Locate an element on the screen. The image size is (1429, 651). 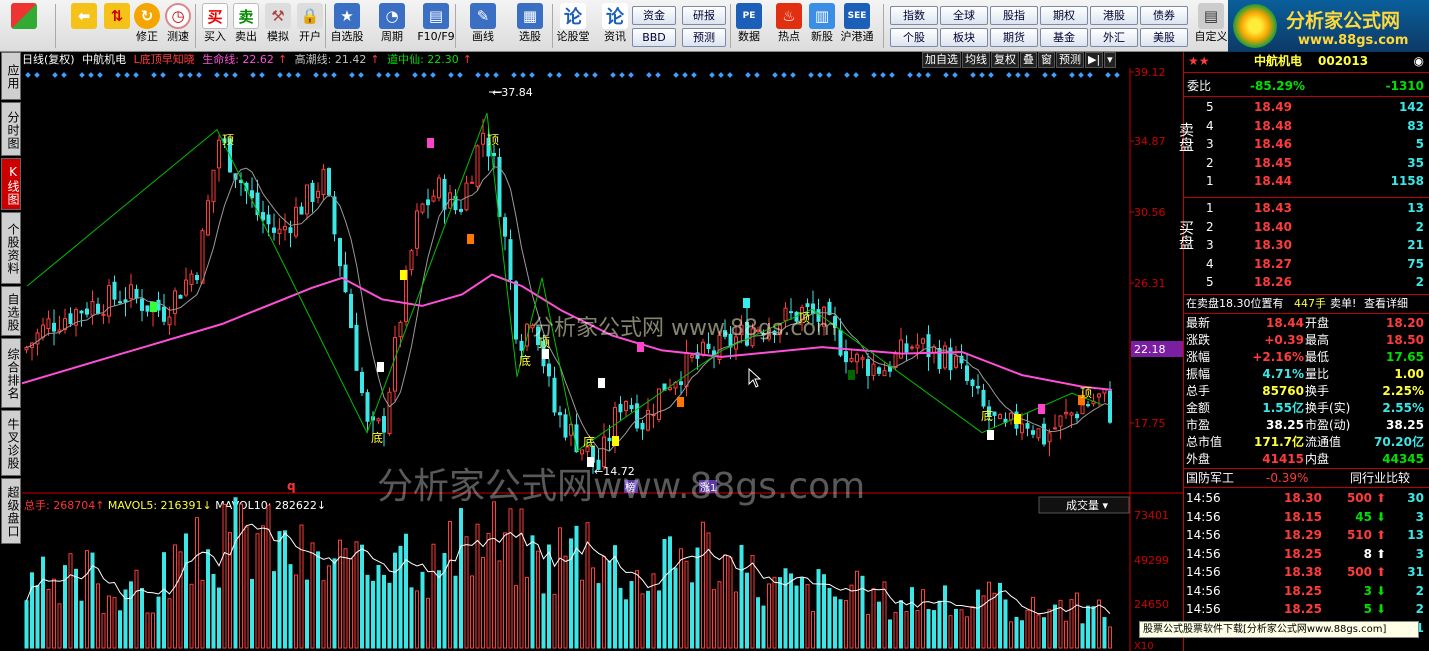
star-button: ★ 自选股 is located at coordinates (347, 26).